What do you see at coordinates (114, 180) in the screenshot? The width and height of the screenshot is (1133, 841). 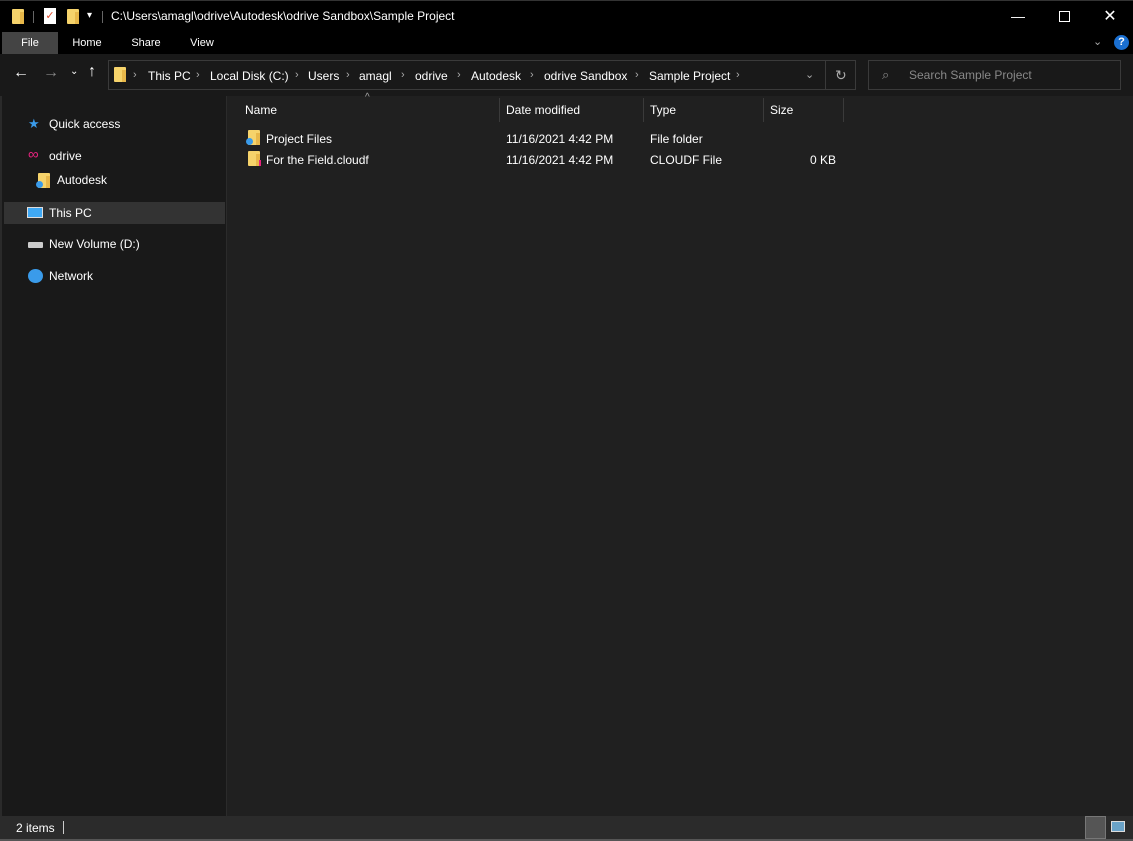 I see `nav-item-autodesk: Autodesk` at bounding box center [114, 180].